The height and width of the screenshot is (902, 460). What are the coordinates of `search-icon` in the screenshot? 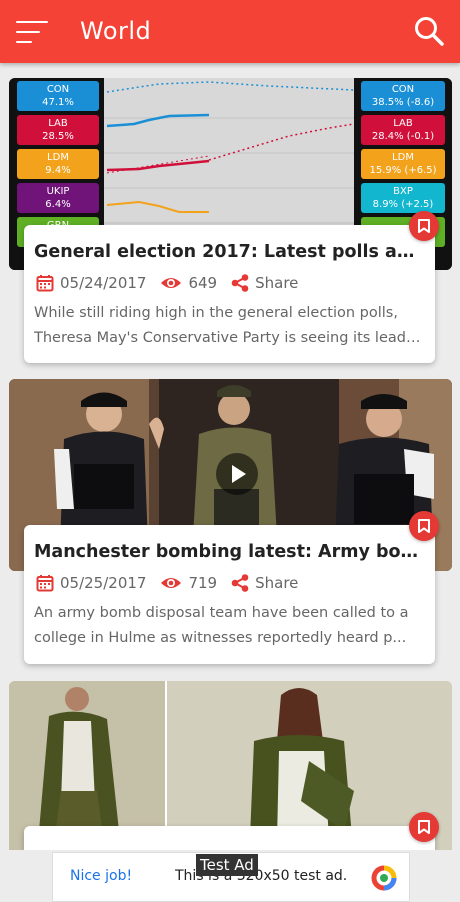 It's located at (429, 31).